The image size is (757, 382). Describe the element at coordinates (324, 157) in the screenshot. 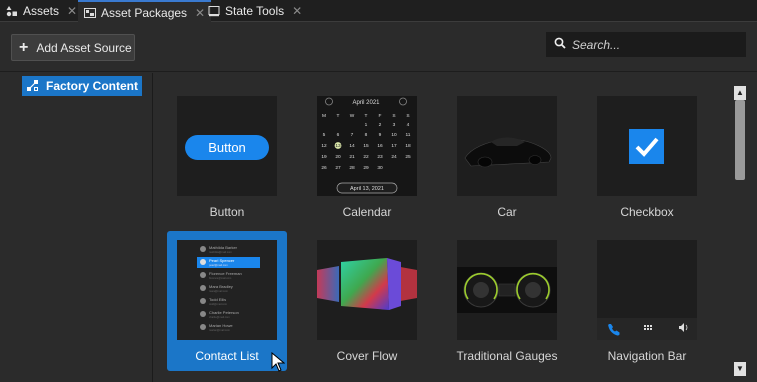

I see `svg-text: 19` at that location.